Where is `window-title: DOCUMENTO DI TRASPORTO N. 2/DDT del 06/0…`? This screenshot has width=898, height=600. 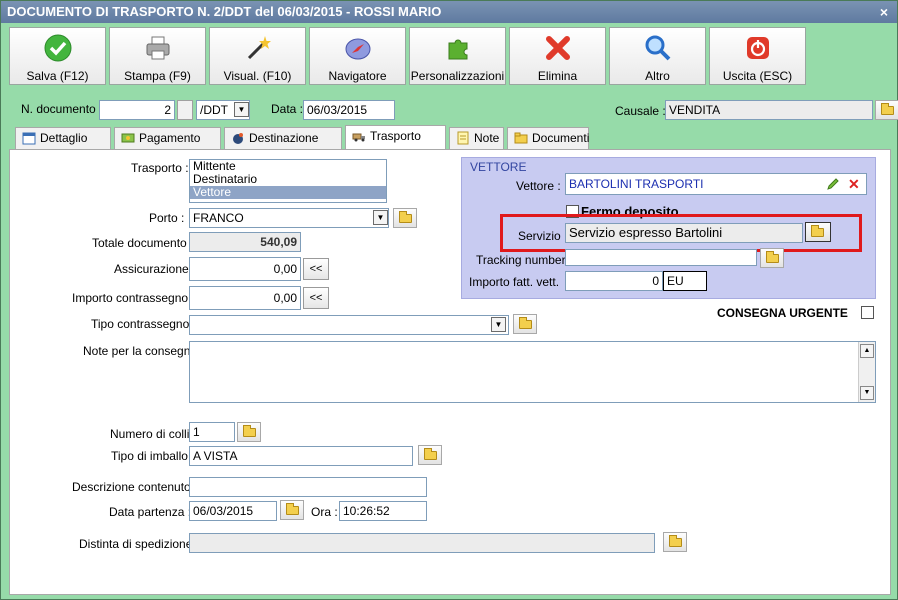 window-title: DOCUMENTO DI TRASPORTO N. 2/DDT del 06/0… is located at coordinates (224, 11).